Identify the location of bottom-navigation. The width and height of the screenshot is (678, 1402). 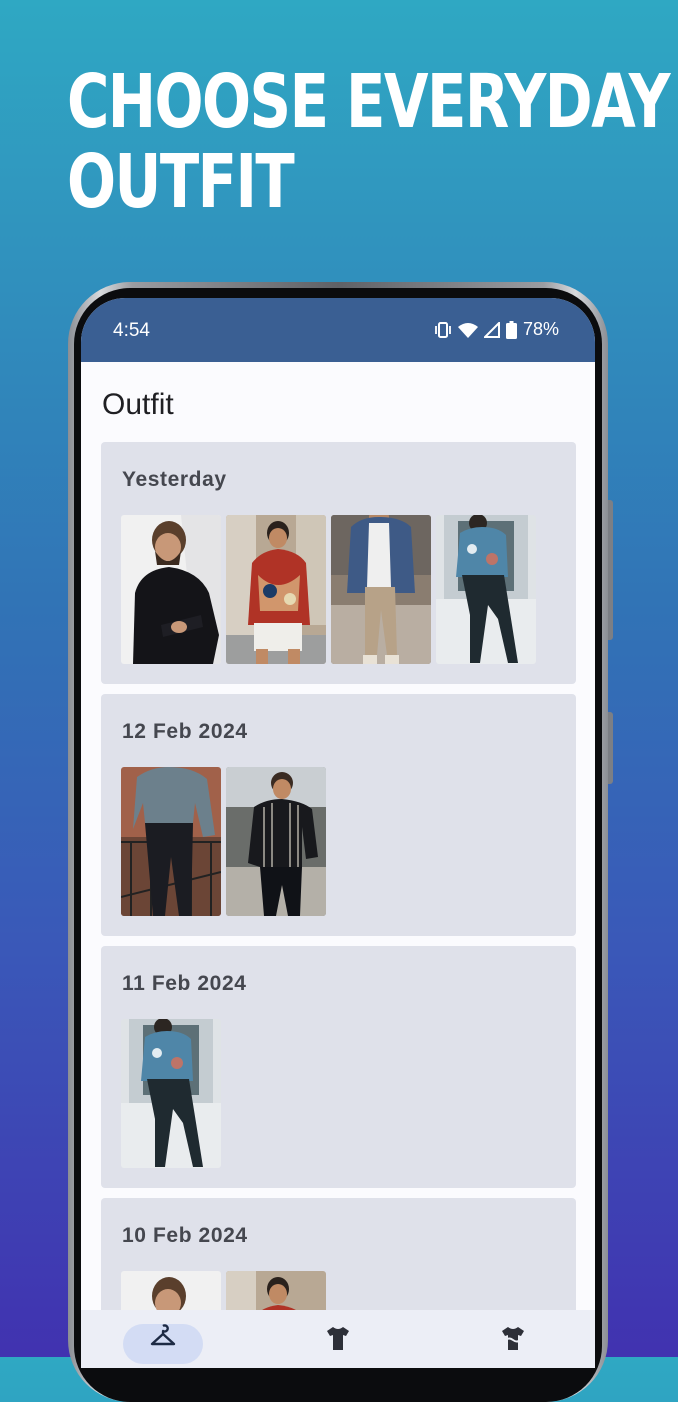
(338, 1339).